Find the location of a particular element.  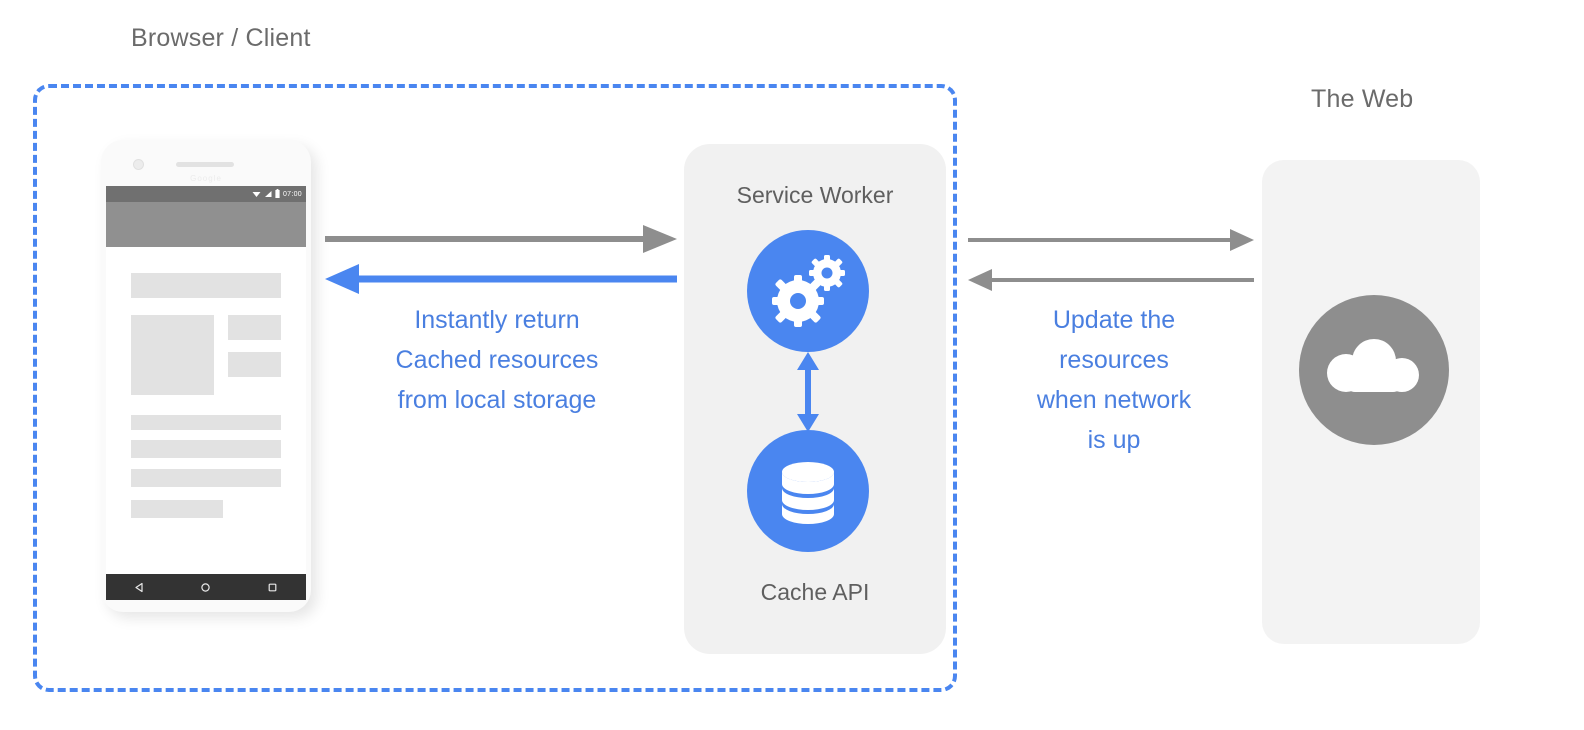

cloud-icon is located at coordinates (1374, 370).